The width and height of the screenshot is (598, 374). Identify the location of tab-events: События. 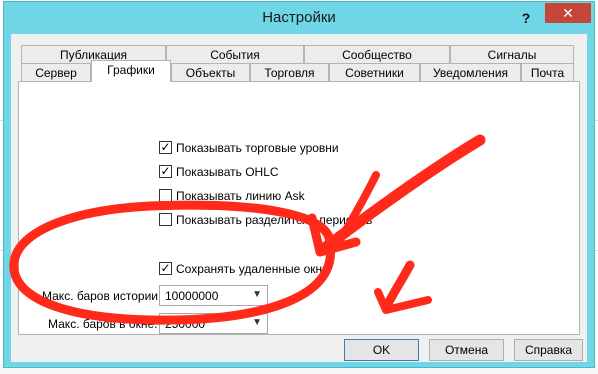
(235, 54).